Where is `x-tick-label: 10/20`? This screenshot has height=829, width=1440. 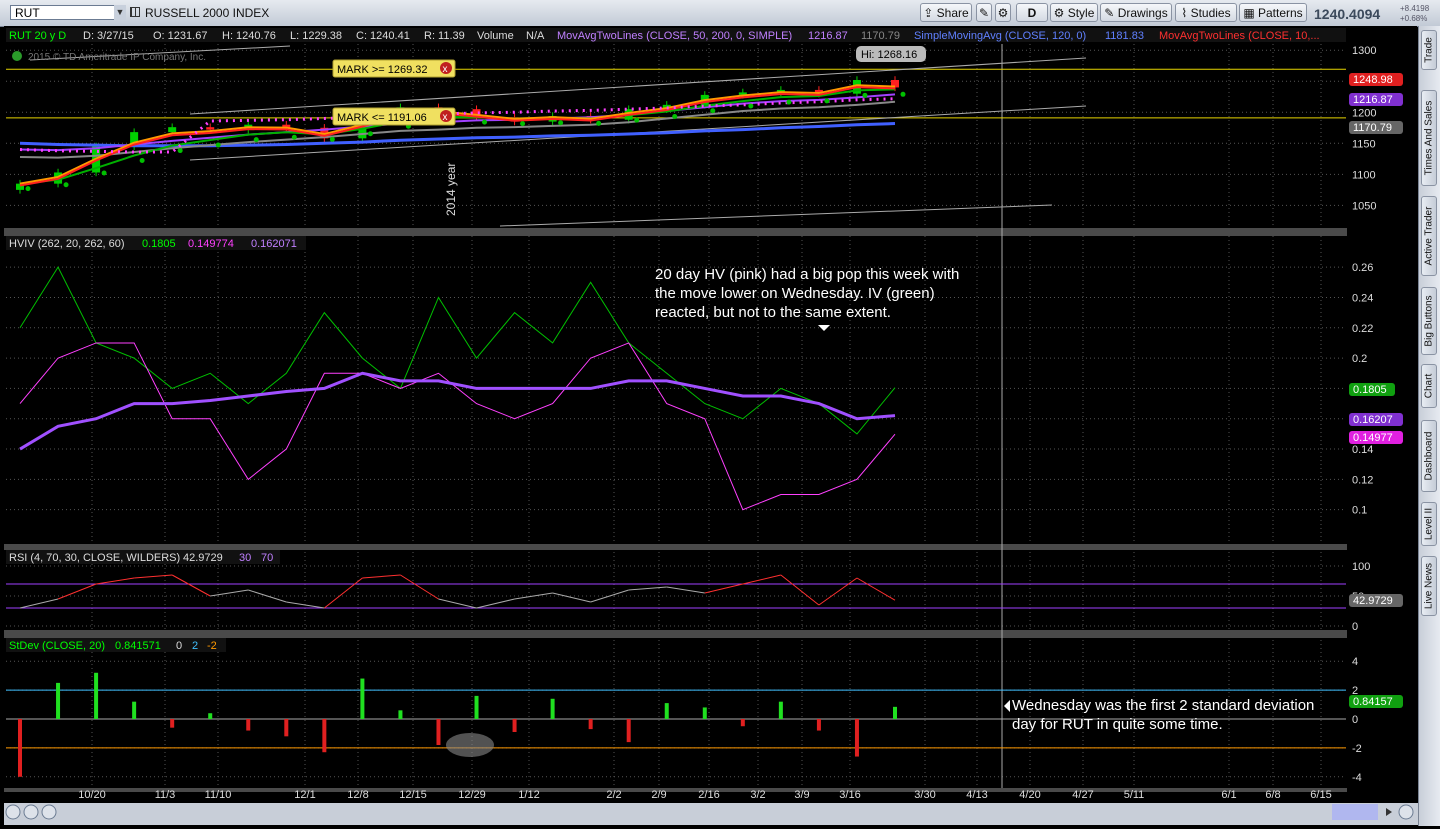
x-tick-label: 10/20 is located at coordinates (92, 795).